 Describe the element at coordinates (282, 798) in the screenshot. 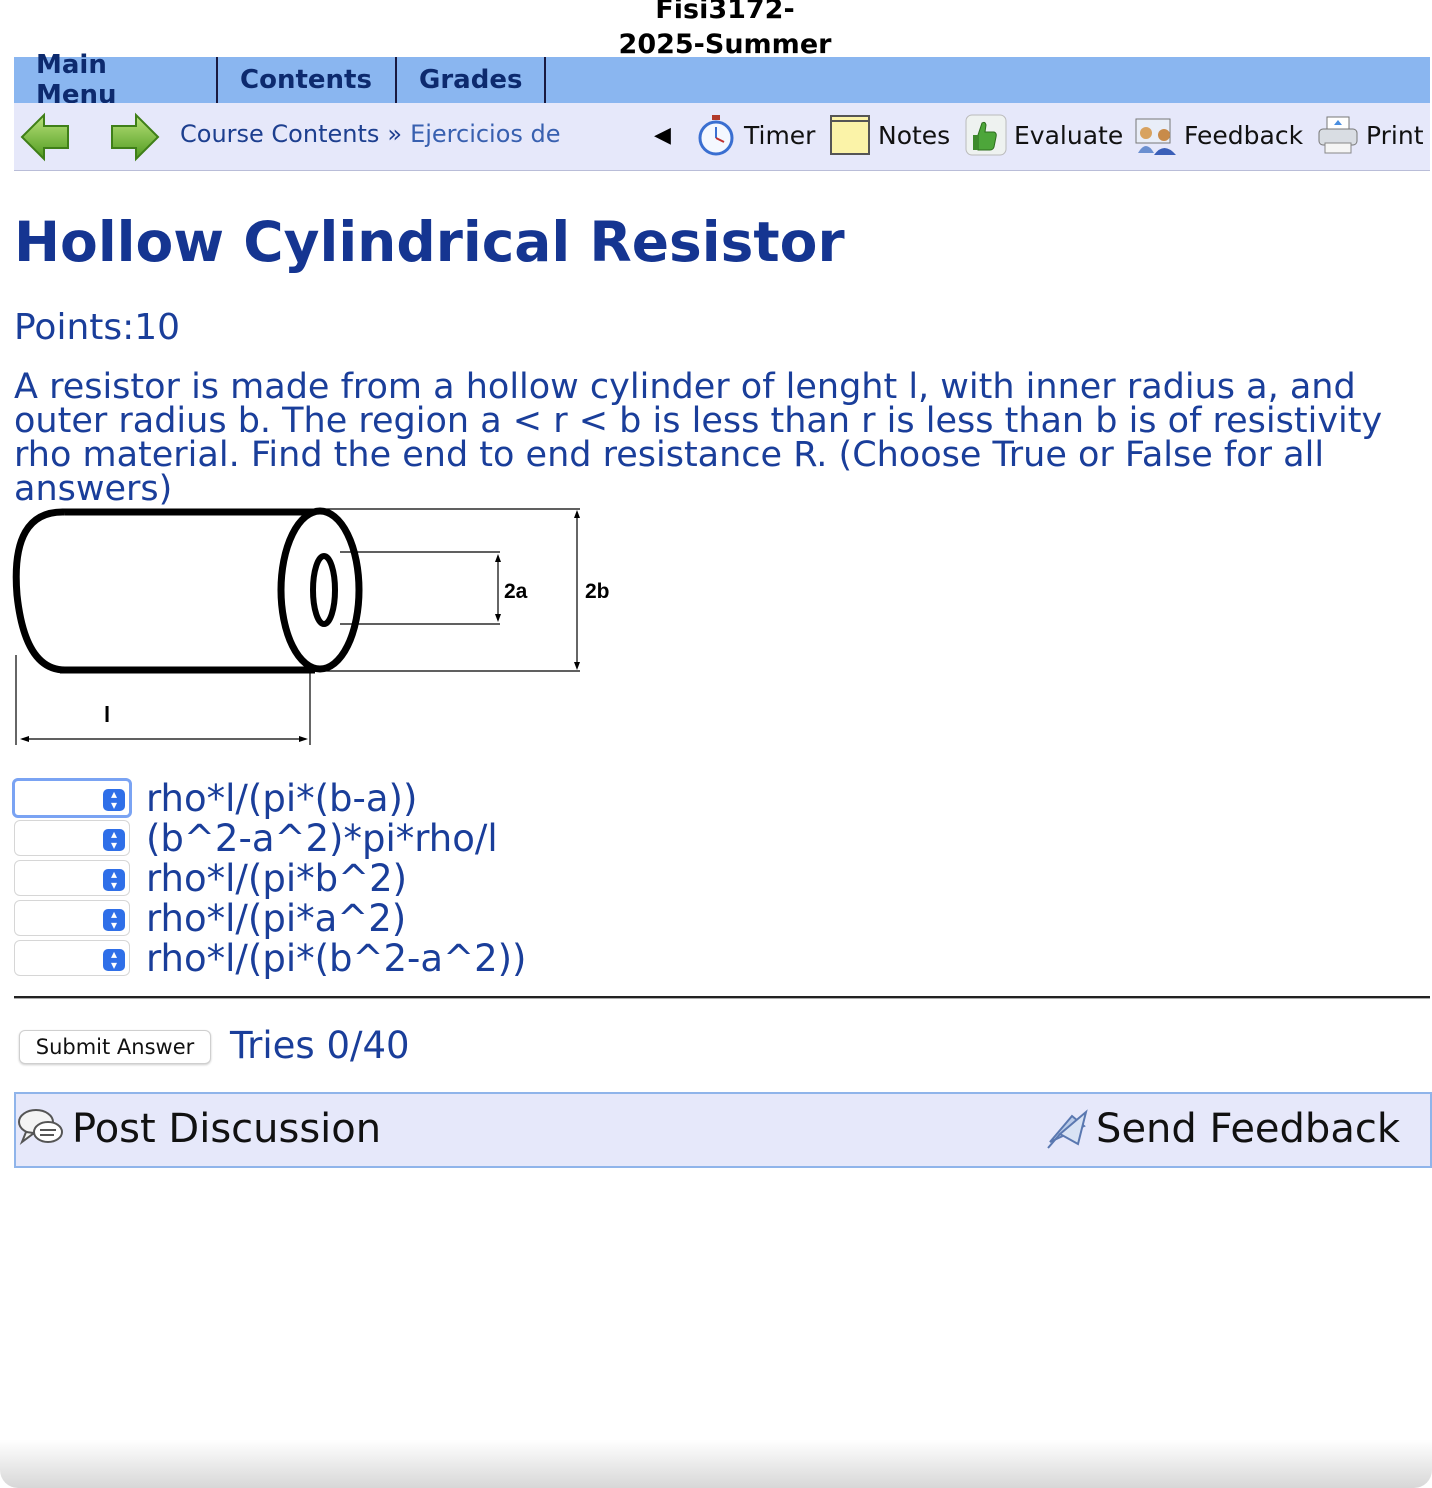

I see `answer-label: rho*l/(pi*(b-a))` at that location.